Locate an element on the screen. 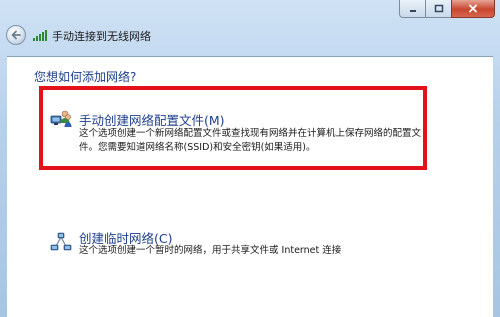 This screenshot has height=317, width=500. maximize-icon is located at coordinates (438, 8).